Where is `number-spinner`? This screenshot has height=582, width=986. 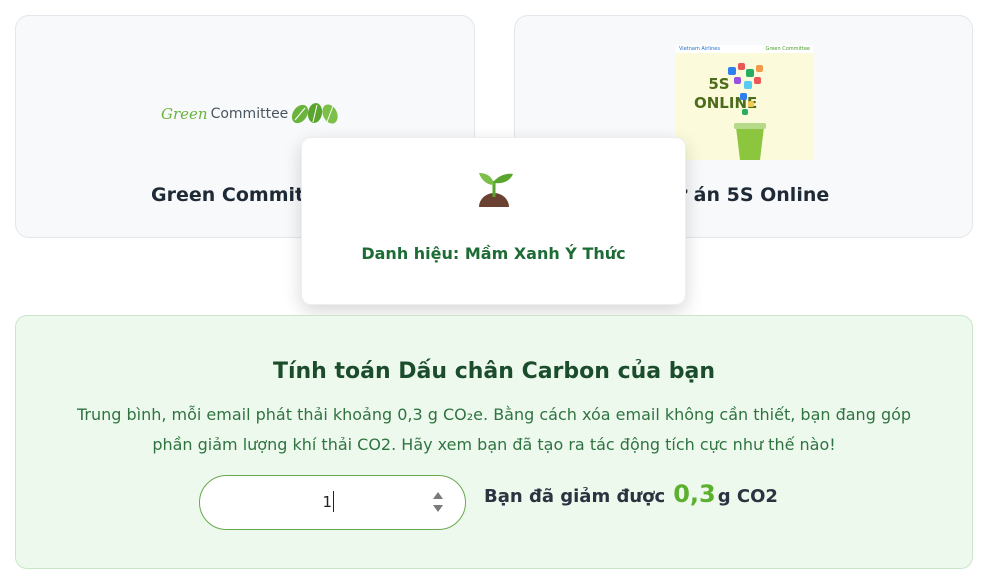 number-spinner is located at coordinates (438, 502).